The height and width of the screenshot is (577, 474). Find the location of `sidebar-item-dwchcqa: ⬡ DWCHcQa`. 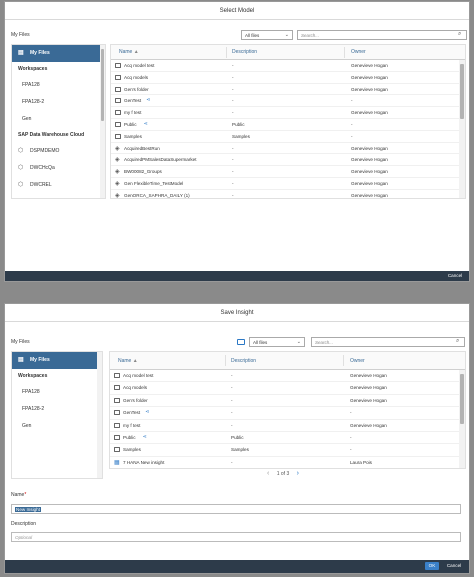

sidebar-item-dwchcqa: ⬡ DWCHcQa is located at coordinates (58, 168).